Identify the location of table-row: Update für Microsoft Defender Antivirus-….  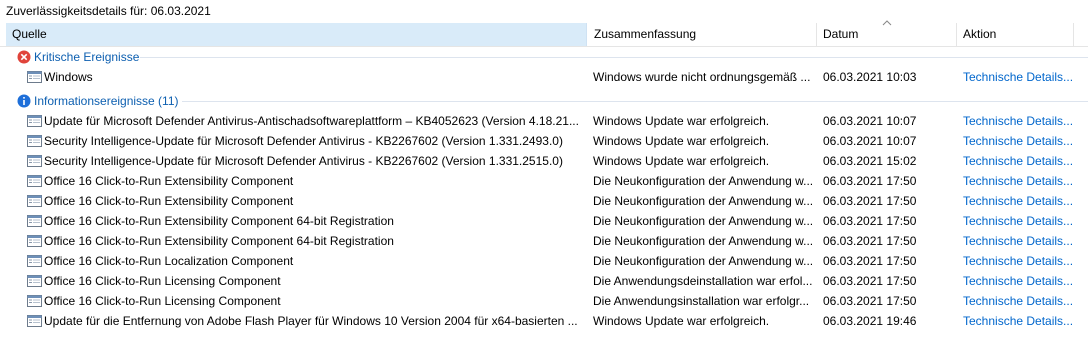
(544, 121).